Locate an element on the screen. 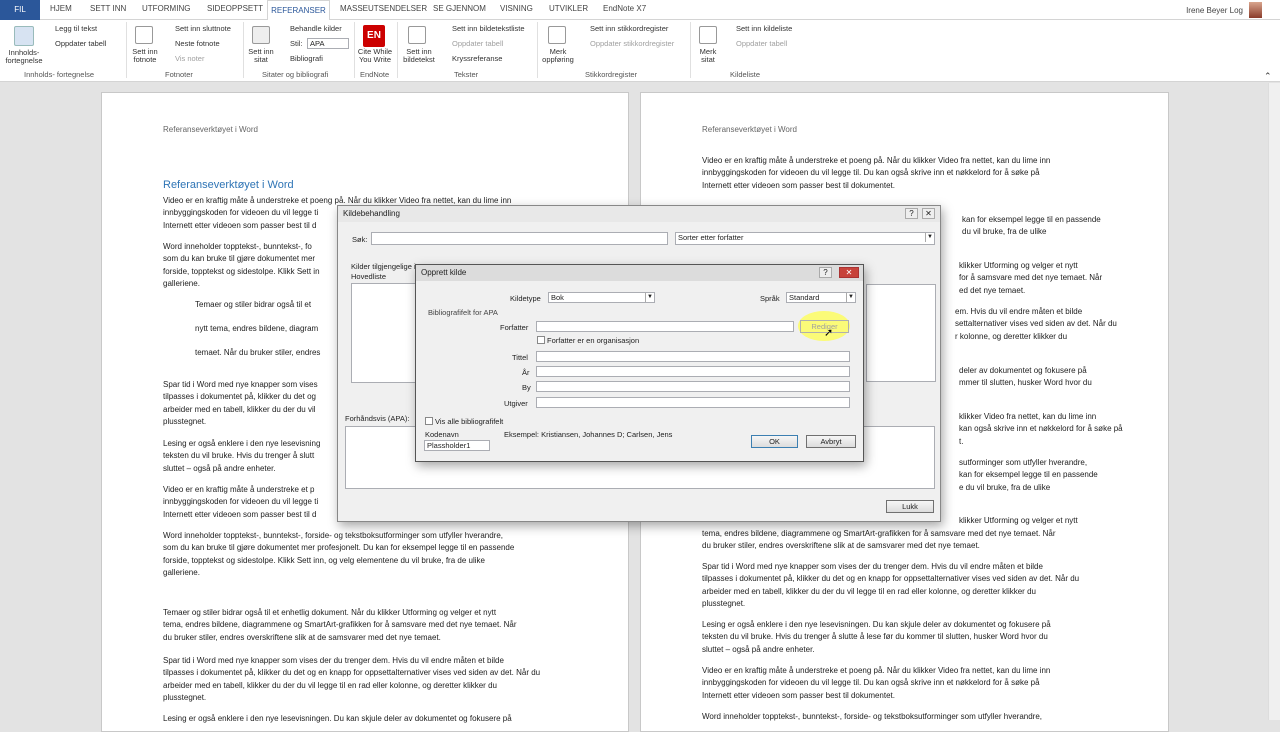  language-select: Standard ▼ is located at coordinates (821, 297).